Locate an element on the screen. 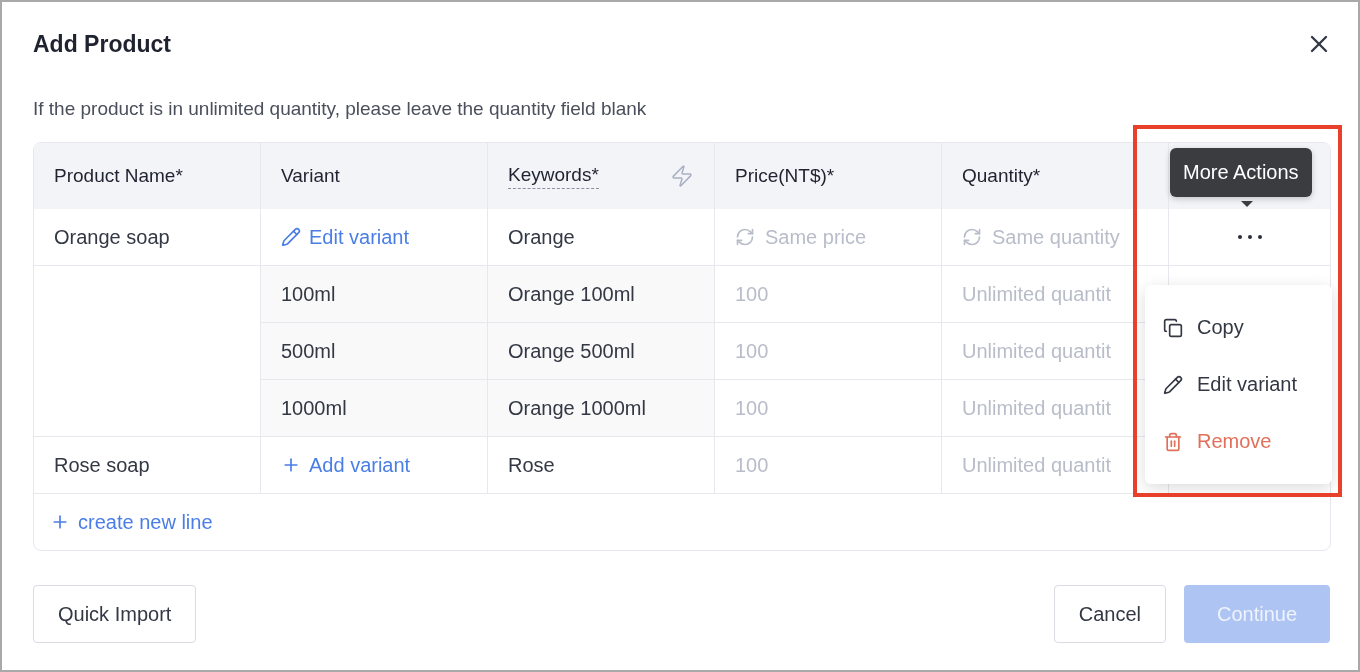 The width and height of the screenshot is (1360, 672). notice-text: If the product is in unlimited quantity, please leave the quantity field blank is located at coordinates (340, 109).